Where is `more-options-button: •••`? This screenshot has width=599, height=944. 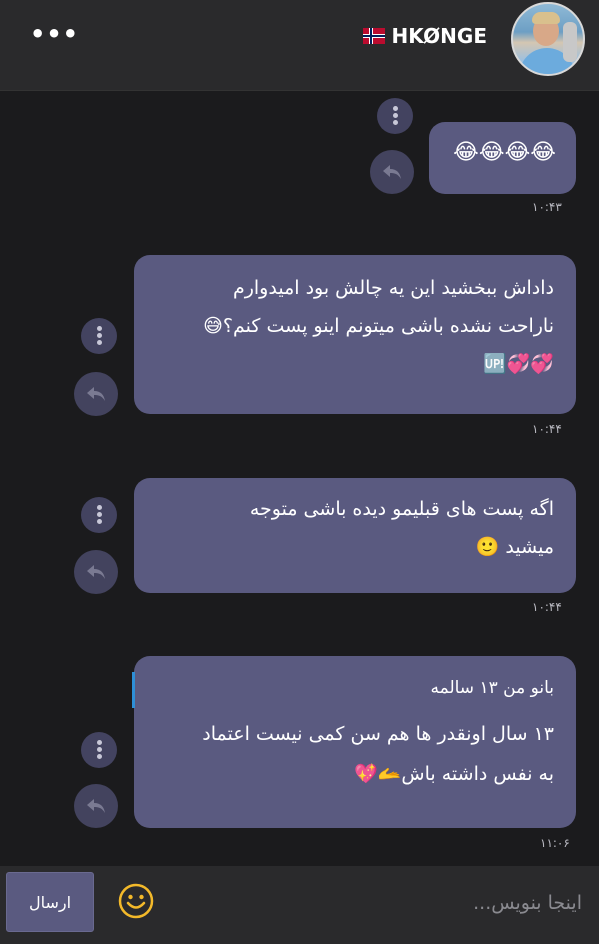 more-options-button: ••• is located at coordinates (54, 34).